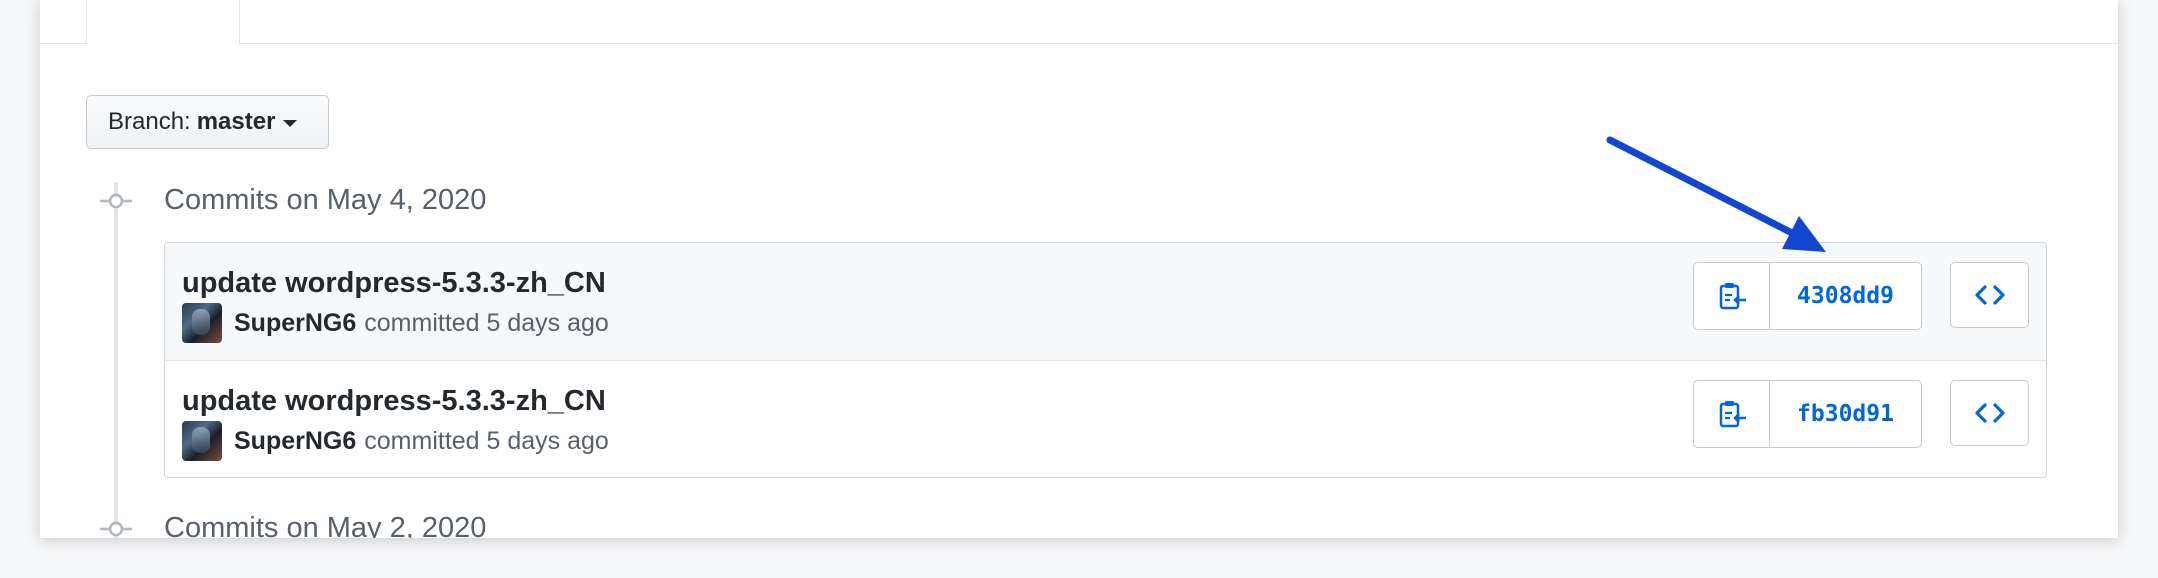  I want to click on commit-group-title: Commits on May 4, 2020, so click(325, 200).